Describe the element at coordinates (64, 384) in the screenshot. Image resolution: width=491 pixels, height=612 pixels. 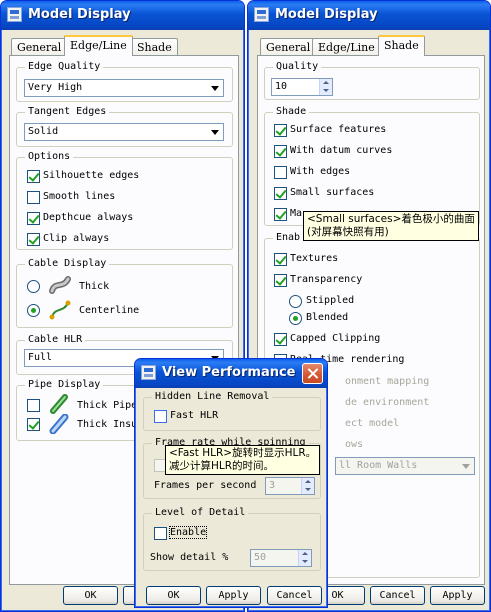
I see `pipe-display-label: Pipe Display` at that location.